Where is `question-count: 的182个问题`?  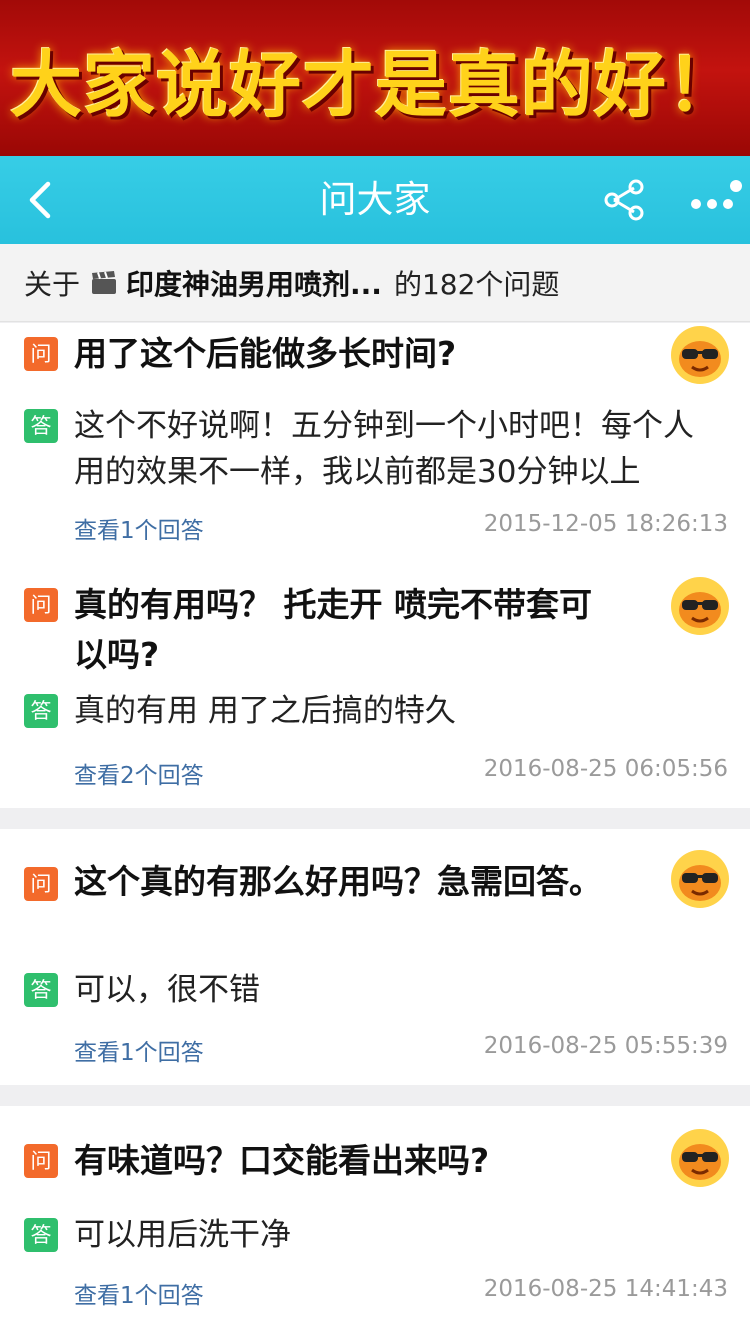 question-count: 的182个问题 is located at coordinates (476, 284).